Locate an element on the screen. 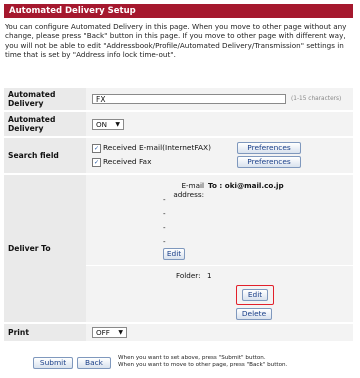 This screenshot has width=360, height=378. print-select-value: OFF is located at coordinates (103, 332).